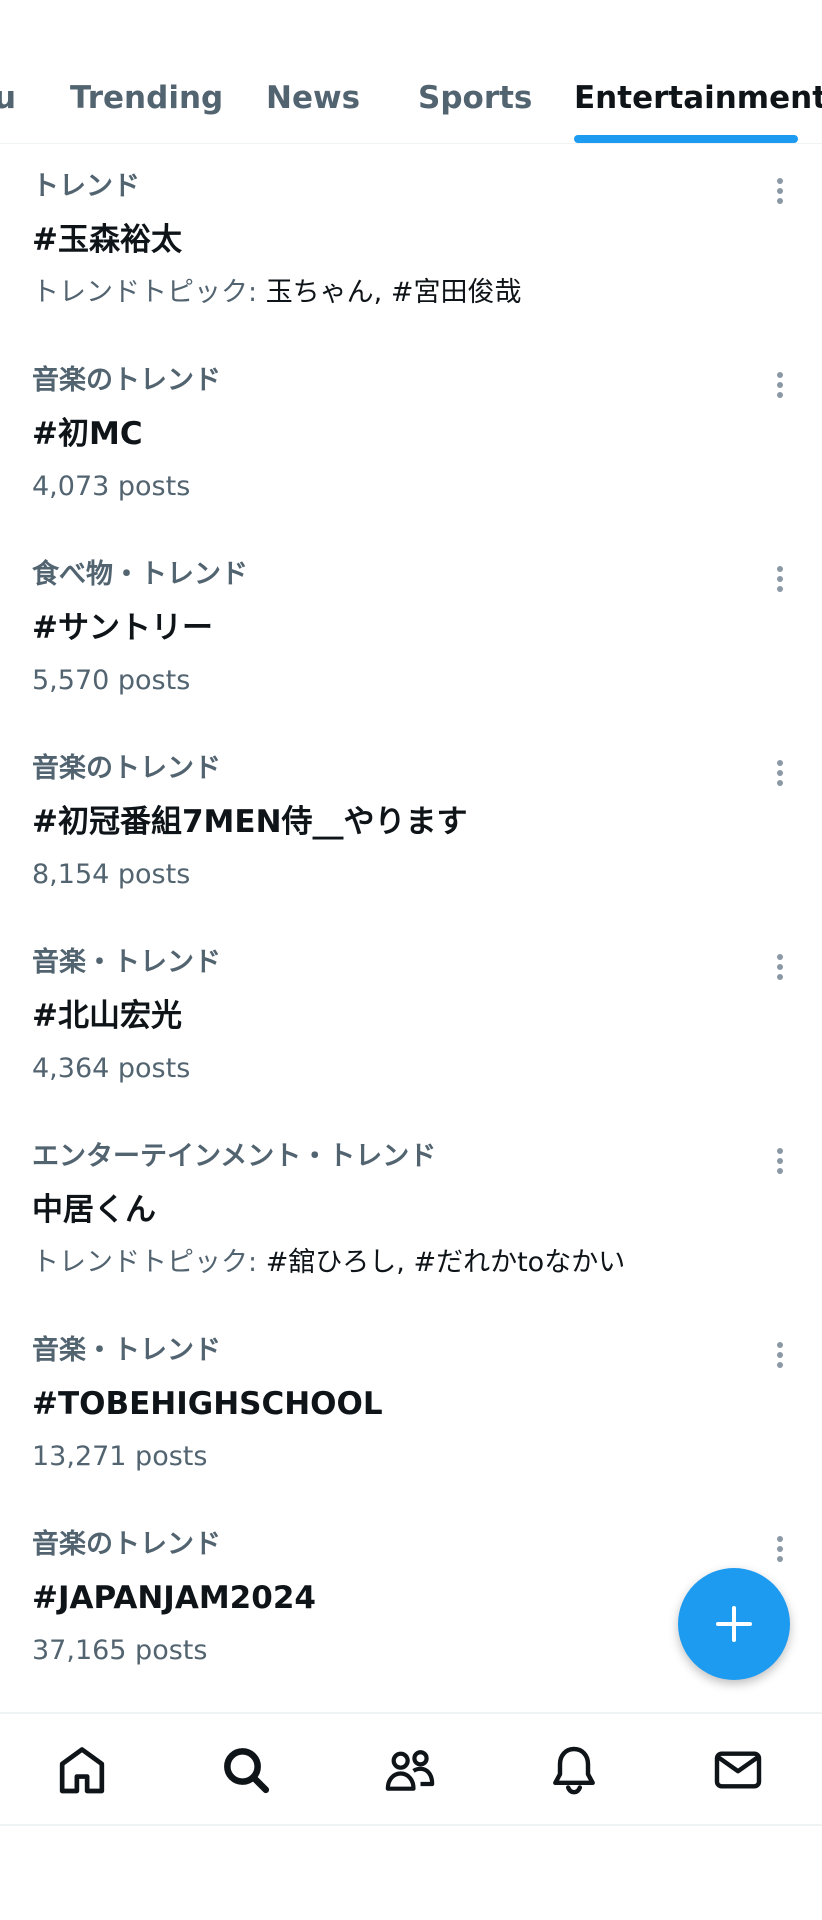 This screenshot has height=1920, width=822. What do you see at coordinates (250, 822) in the screenshot?
I see `trend-name: #初冠番組7MEN侍__やります` at bounding box center [250, 822].